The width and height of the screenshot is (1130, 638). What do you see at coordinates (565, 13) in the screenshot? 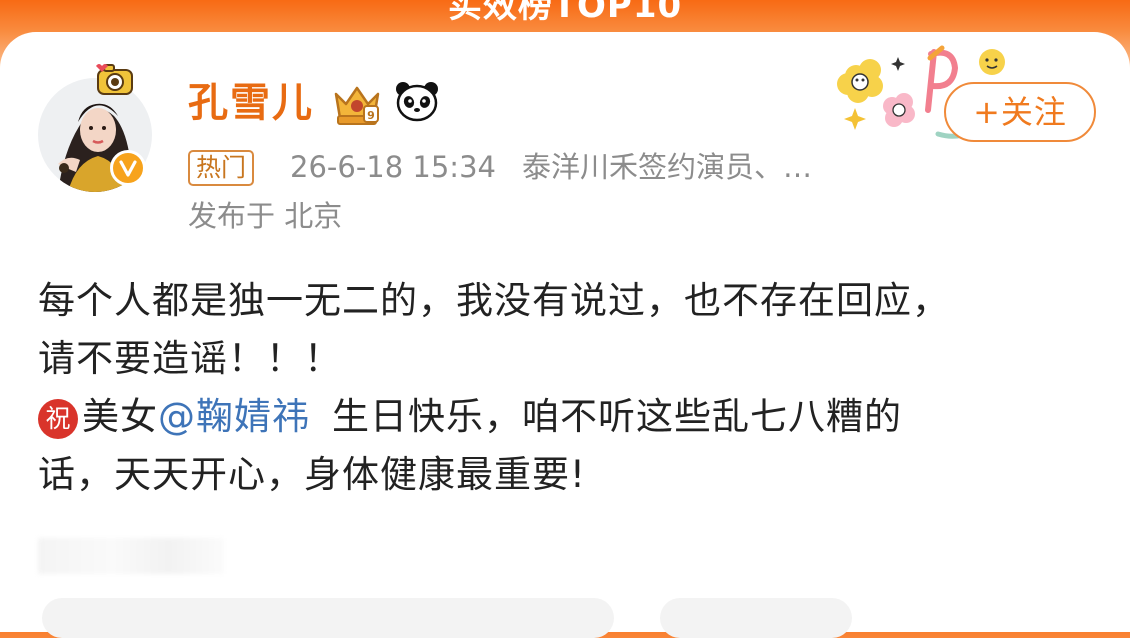
I see `top-banner-title: 实效榜TOP10` at bounding box center [565, 13].